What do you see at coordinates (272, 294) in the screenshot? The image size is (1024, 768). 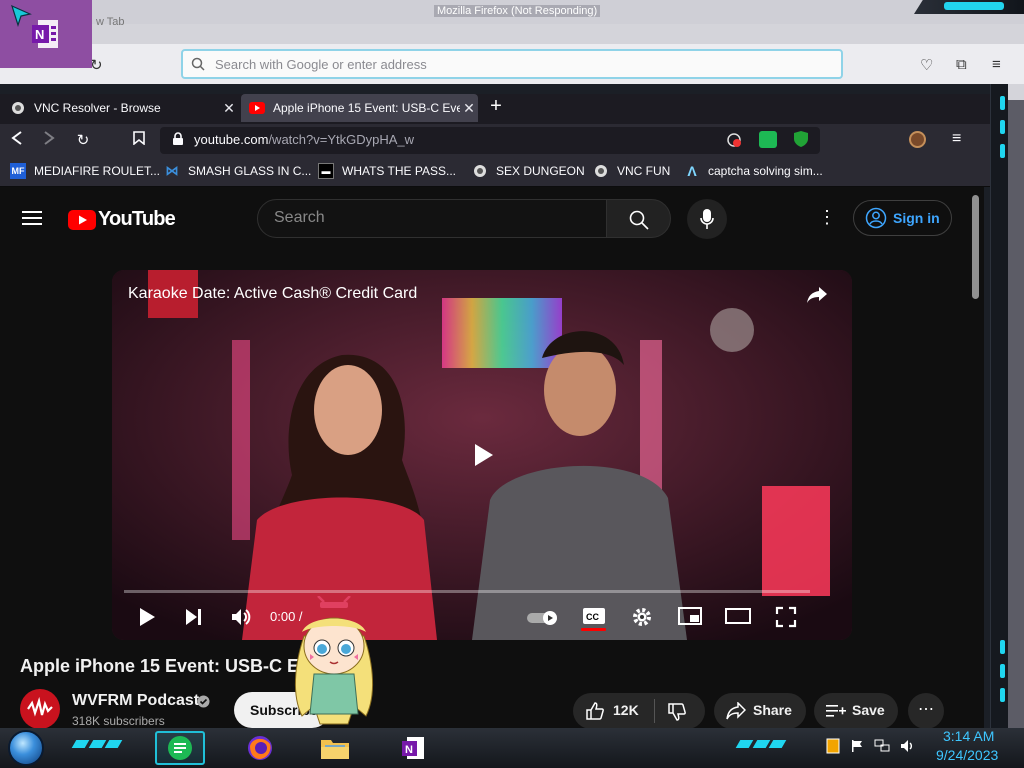 I see `video-ad-title: Karaoke Date: Active Cash® Credit Card` at bounding box center [272, 294].